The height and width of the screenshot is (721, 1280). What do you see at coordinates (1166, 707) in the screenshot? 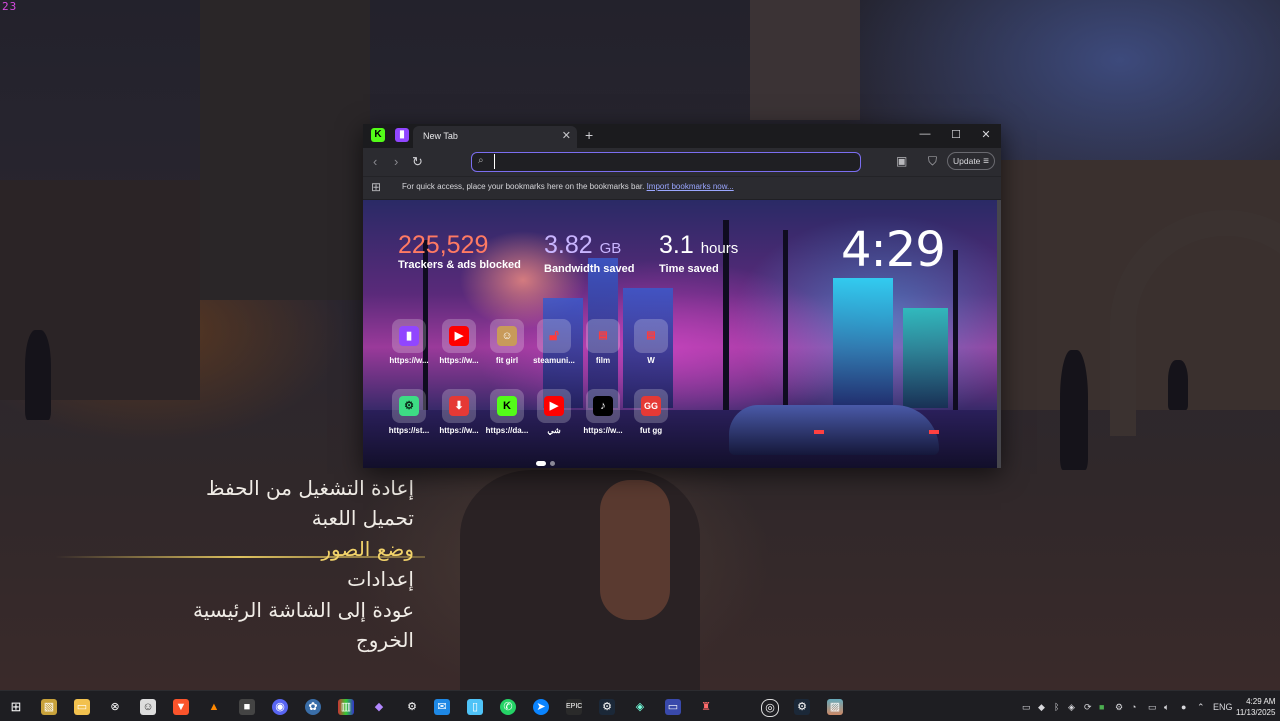
I see `volume-icon: 🔈︎` at bounding box center [1166, 707].